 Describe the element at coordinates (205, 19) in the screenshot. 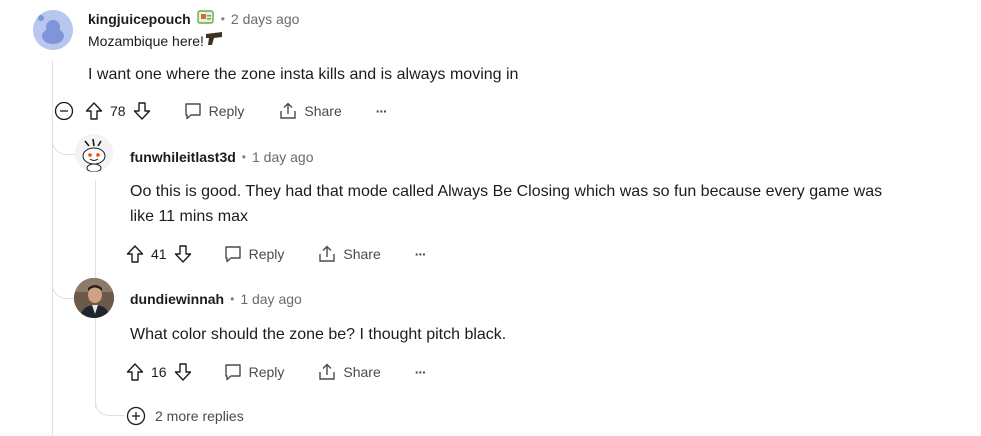

I see `flair-badge-icon` at that location.